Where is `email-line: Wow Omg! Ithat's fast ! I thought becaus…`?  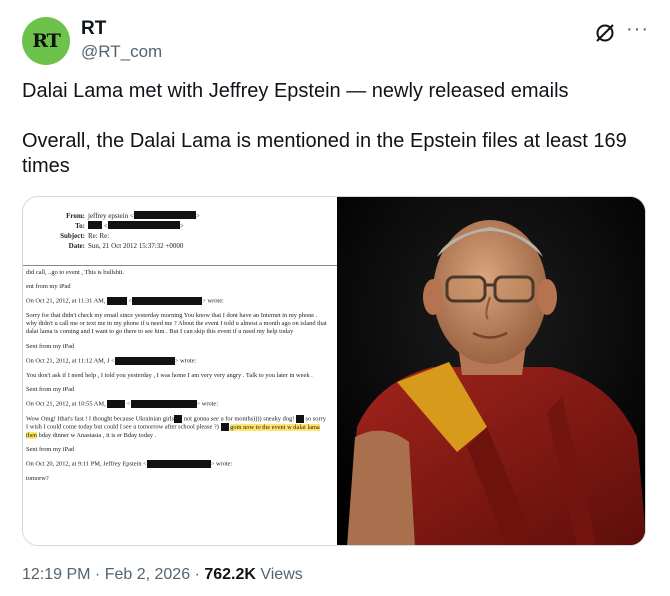
email-line: Wow Omg! Ithat's fast ! I thought becaus… is located at coordinates (177, 427).